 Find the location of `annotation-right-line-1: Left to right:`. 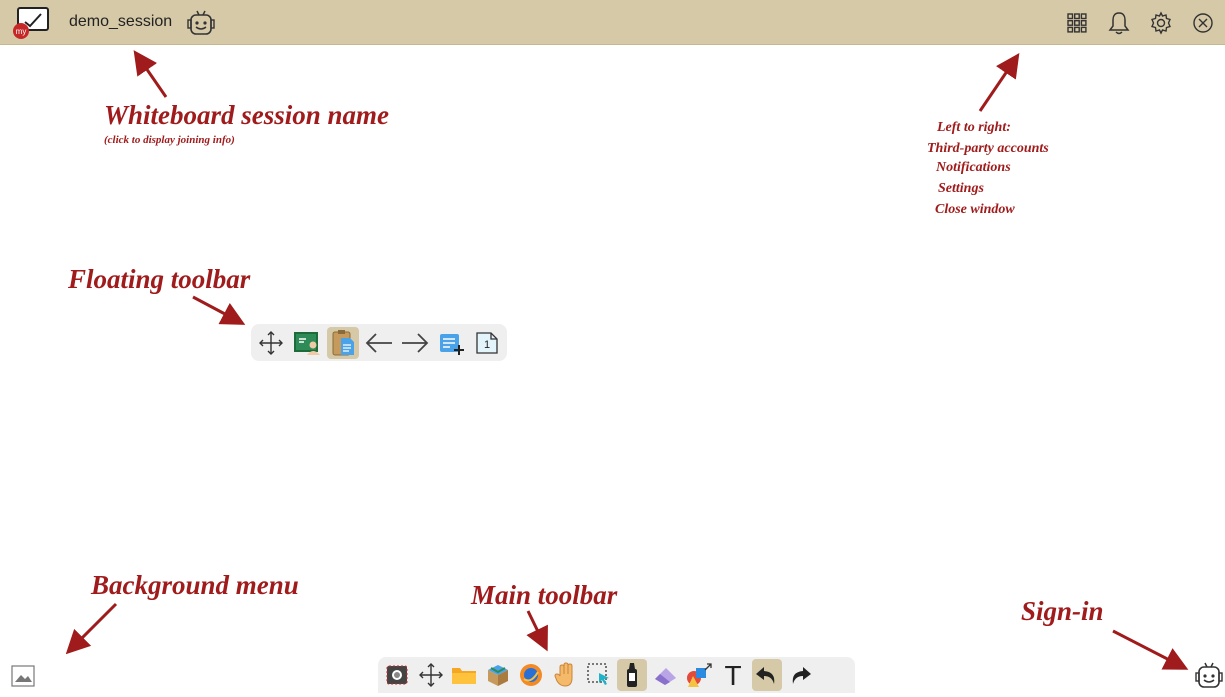

annotation-right-line-1: Left to right: is located at coordinates (974, 127).